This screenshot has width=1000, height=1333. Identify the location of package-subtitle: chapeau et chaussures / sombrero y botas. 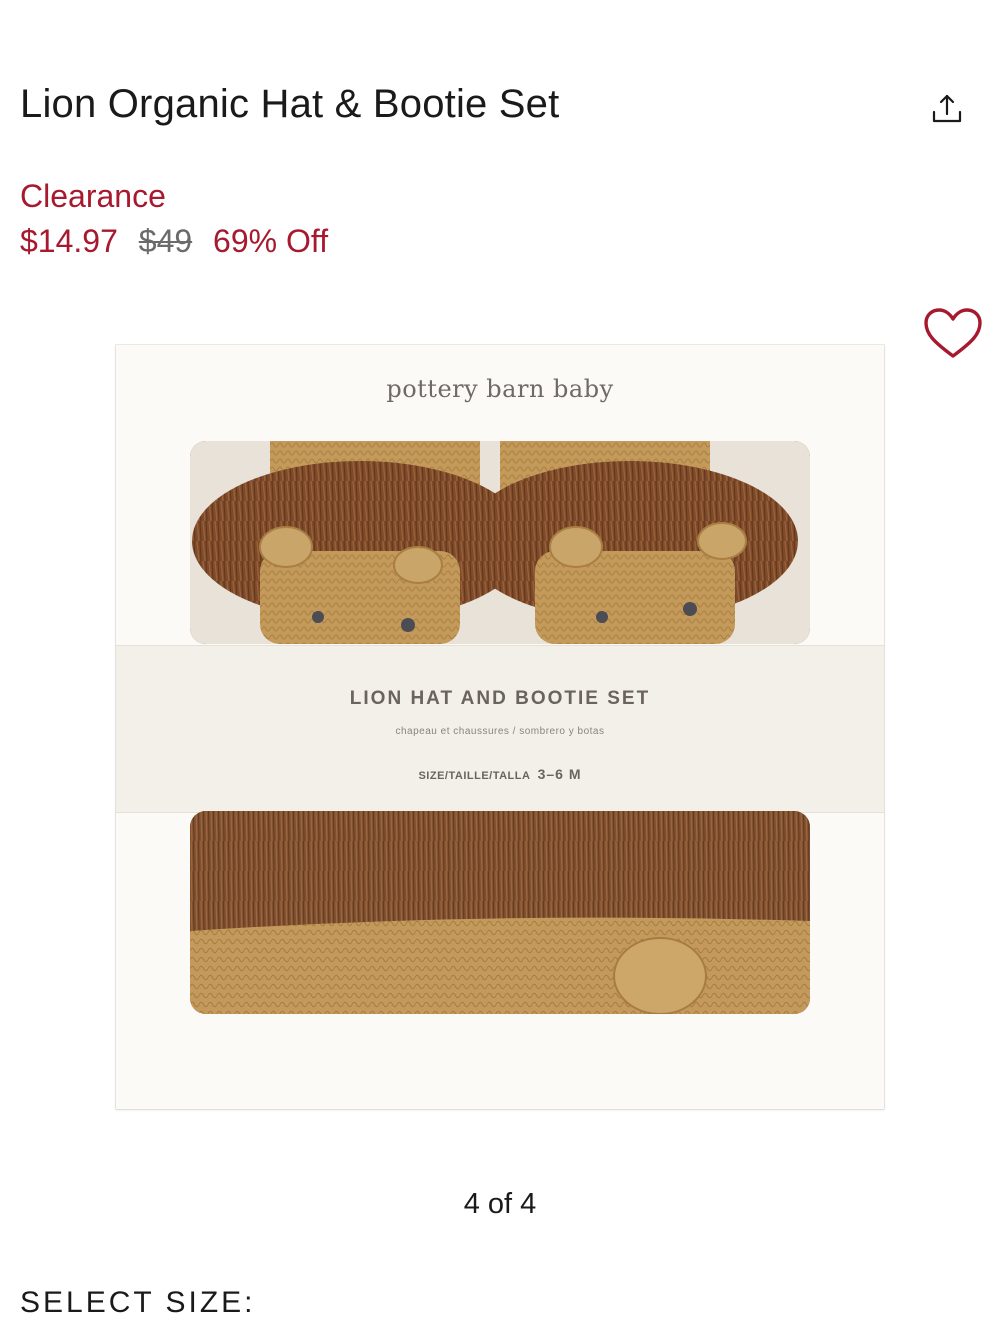
(500, 731).